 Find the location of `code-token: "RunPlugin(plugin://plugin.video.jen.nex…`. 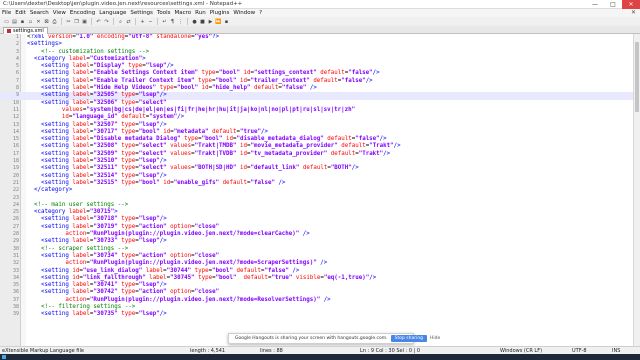

code-token: "RunPlugin(plugin://plugin.video.jen.nex… is located at coordinates (203, 263).